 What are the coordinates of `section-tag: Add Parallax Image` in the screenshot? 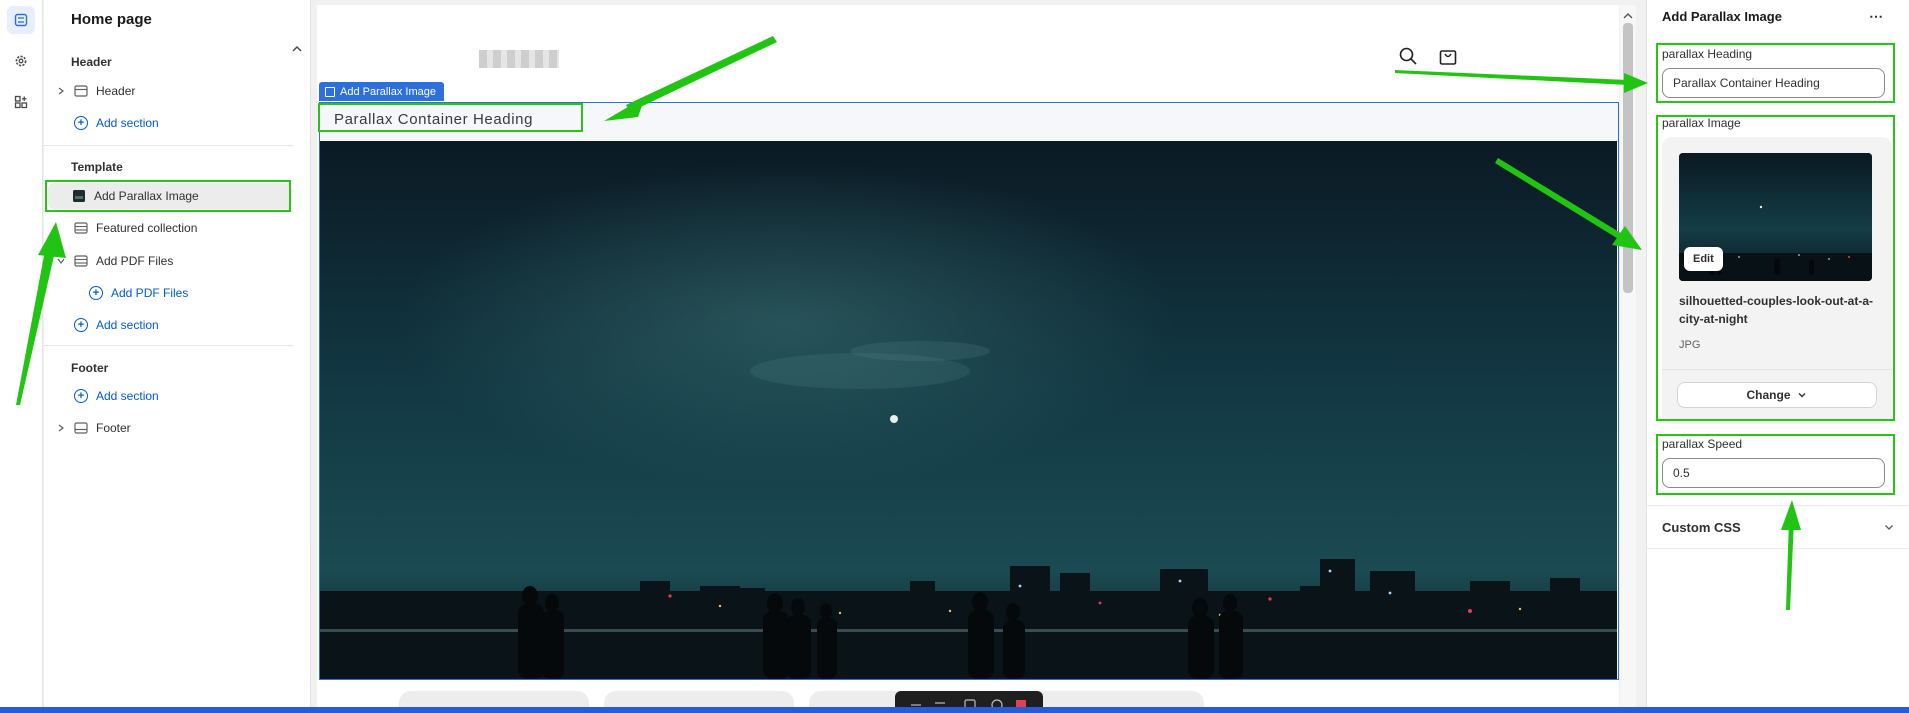 It's located at (381, 91).